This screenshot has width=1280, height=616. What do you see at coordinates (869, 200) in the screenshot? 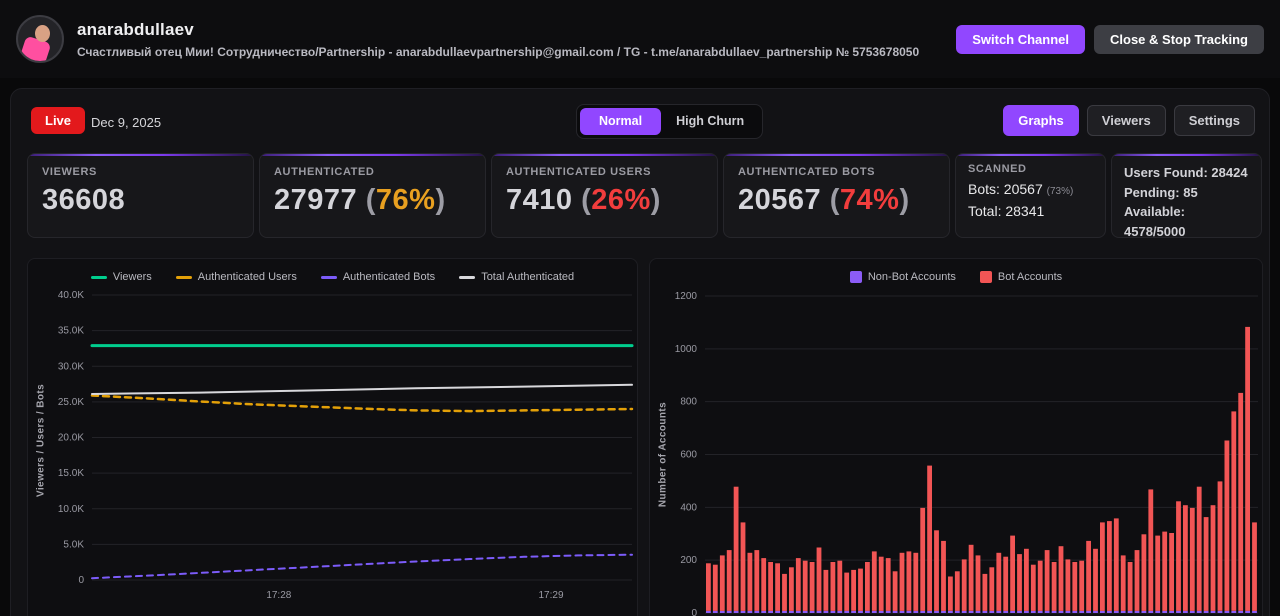
I see `stat-percent: 74%` at bounding box center [869, 200].